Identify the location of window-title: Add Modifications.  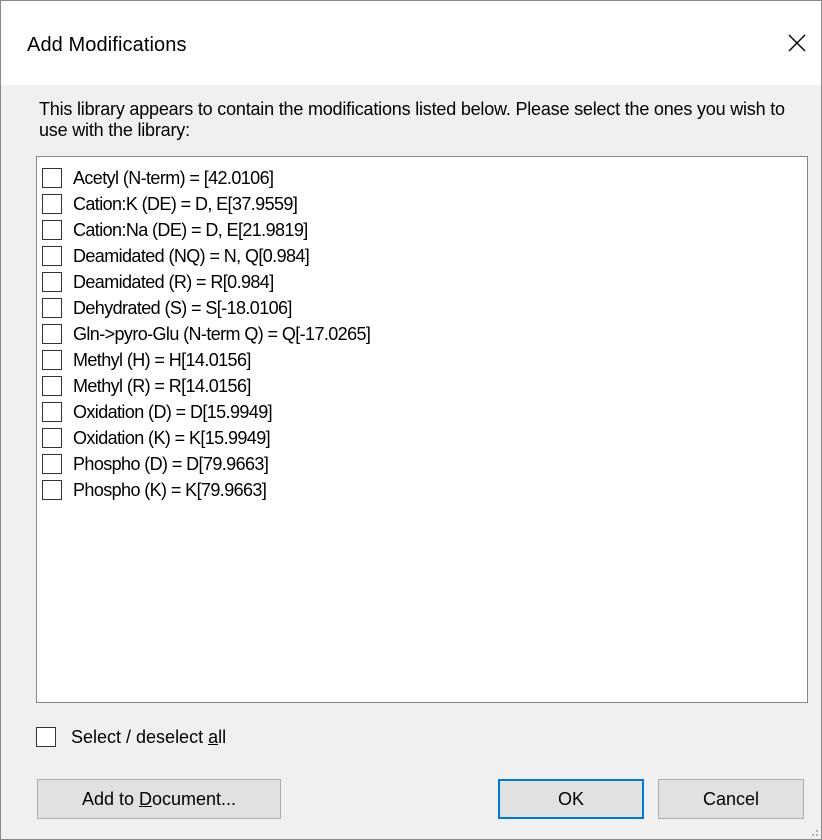
(107, 45).